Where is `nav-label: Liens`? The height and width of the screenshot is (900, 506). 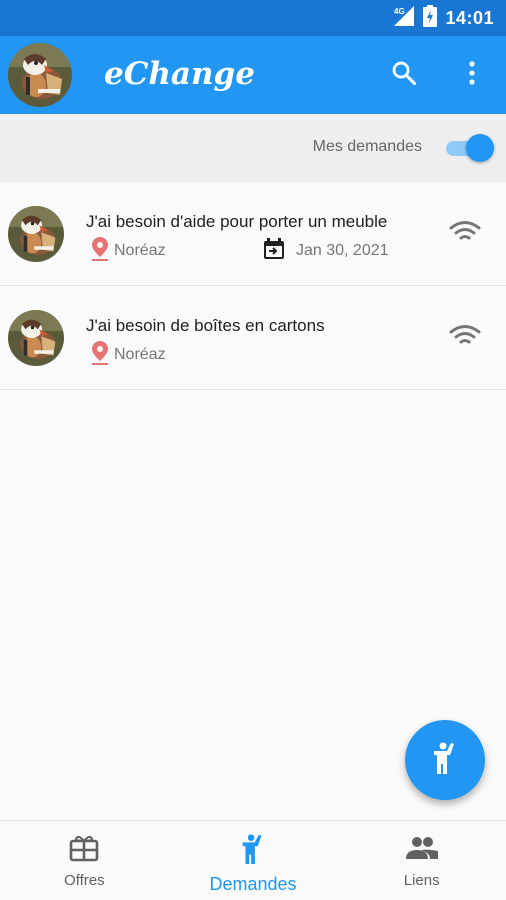 nav-label: Liens is located at coordinates (421, 880).